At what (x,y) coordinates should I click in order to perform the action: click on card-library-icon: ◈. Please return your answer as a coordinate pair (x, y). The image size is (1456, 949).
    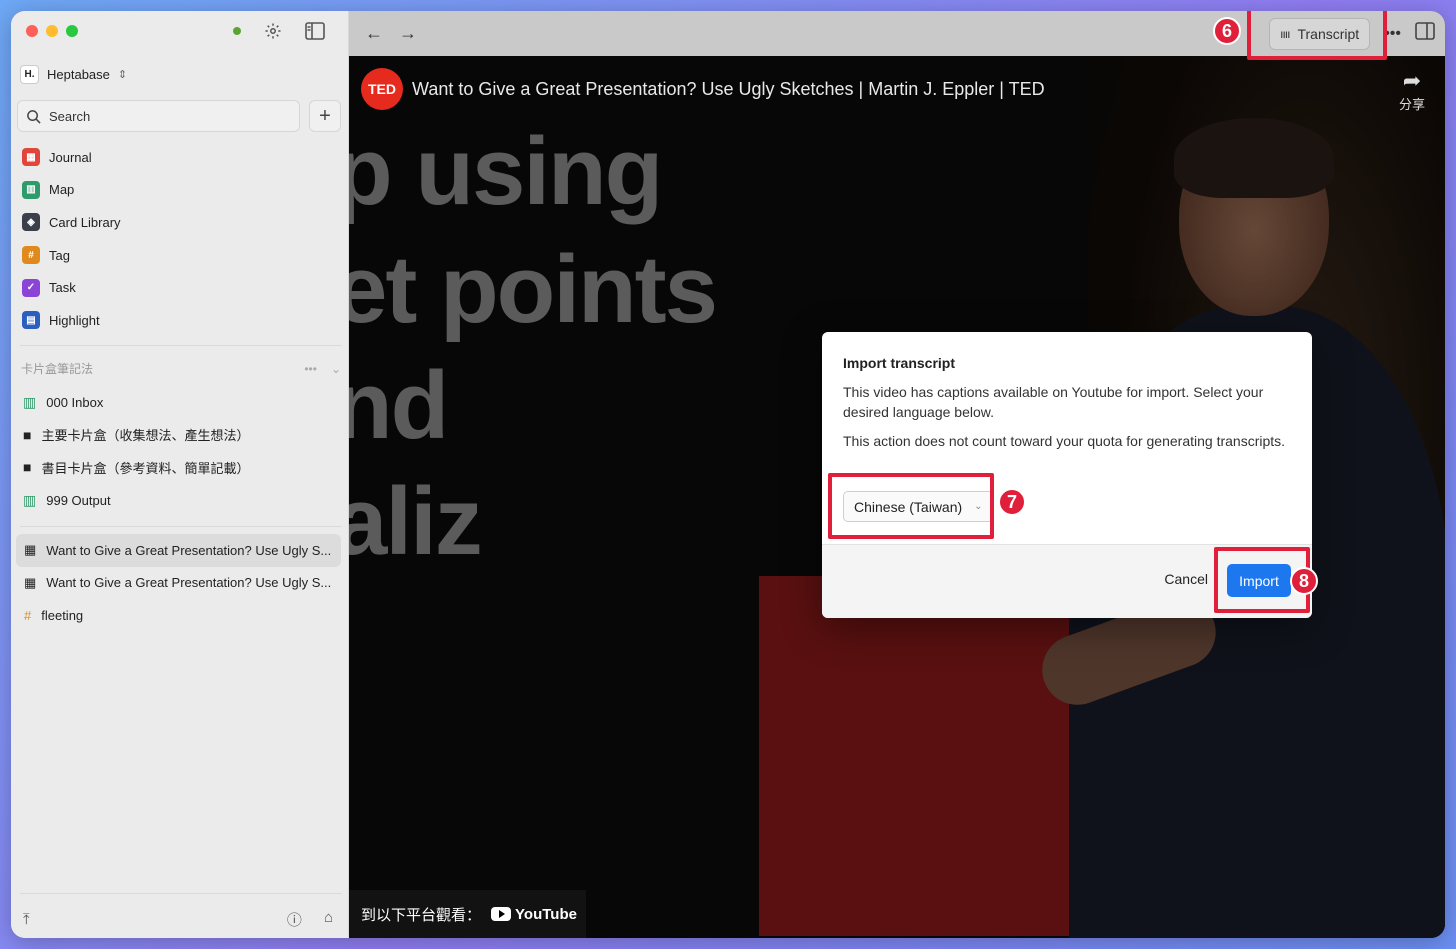
    Looking at the image, I should click on (31, 222).